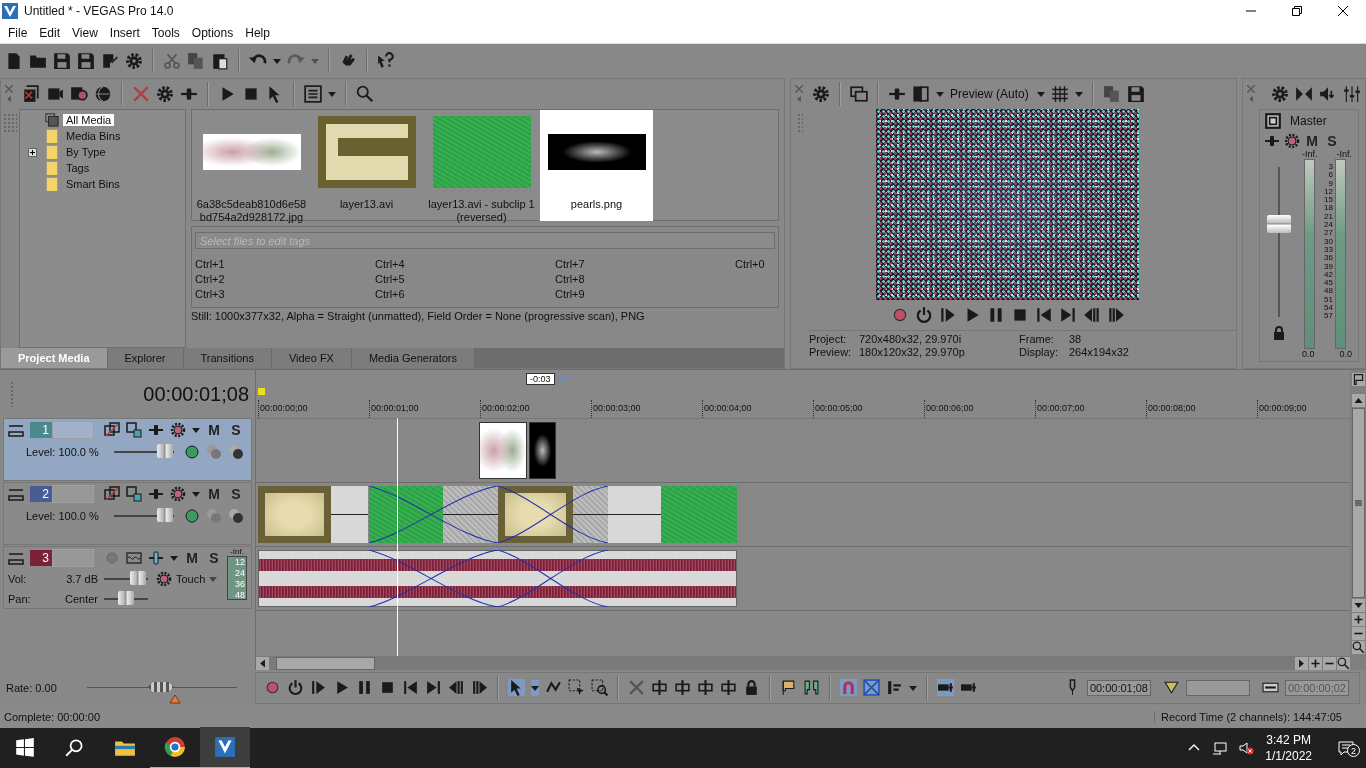  I want to click on scrollbar-thumb, so click(325, 663).